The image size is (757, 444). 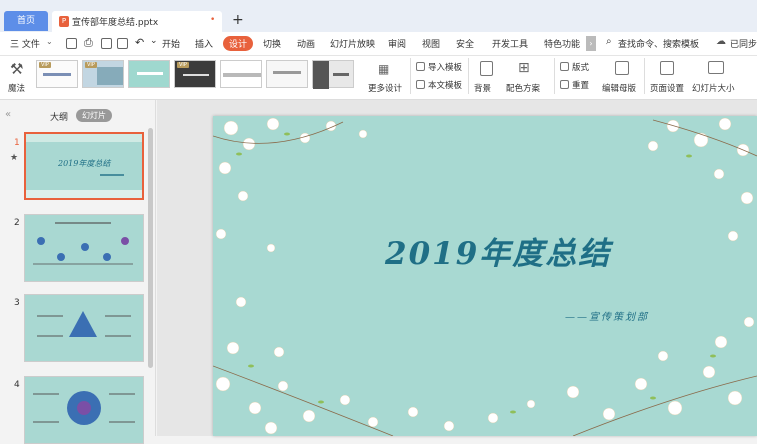 I want to click on layout-label: 版式, so click(x=581, y=68).